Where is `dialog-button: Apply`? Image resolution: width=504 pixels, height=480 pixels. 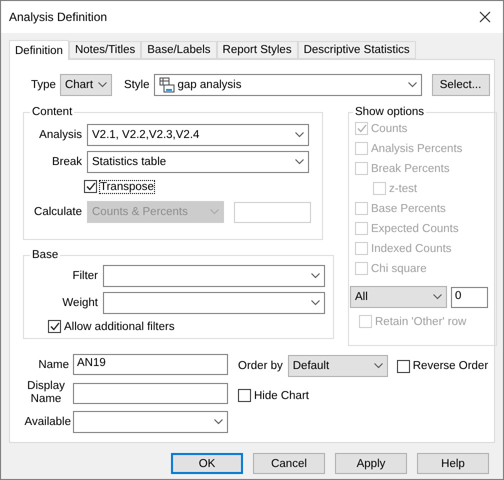
dialog-button: Apply is located at coordinates (371, 463).